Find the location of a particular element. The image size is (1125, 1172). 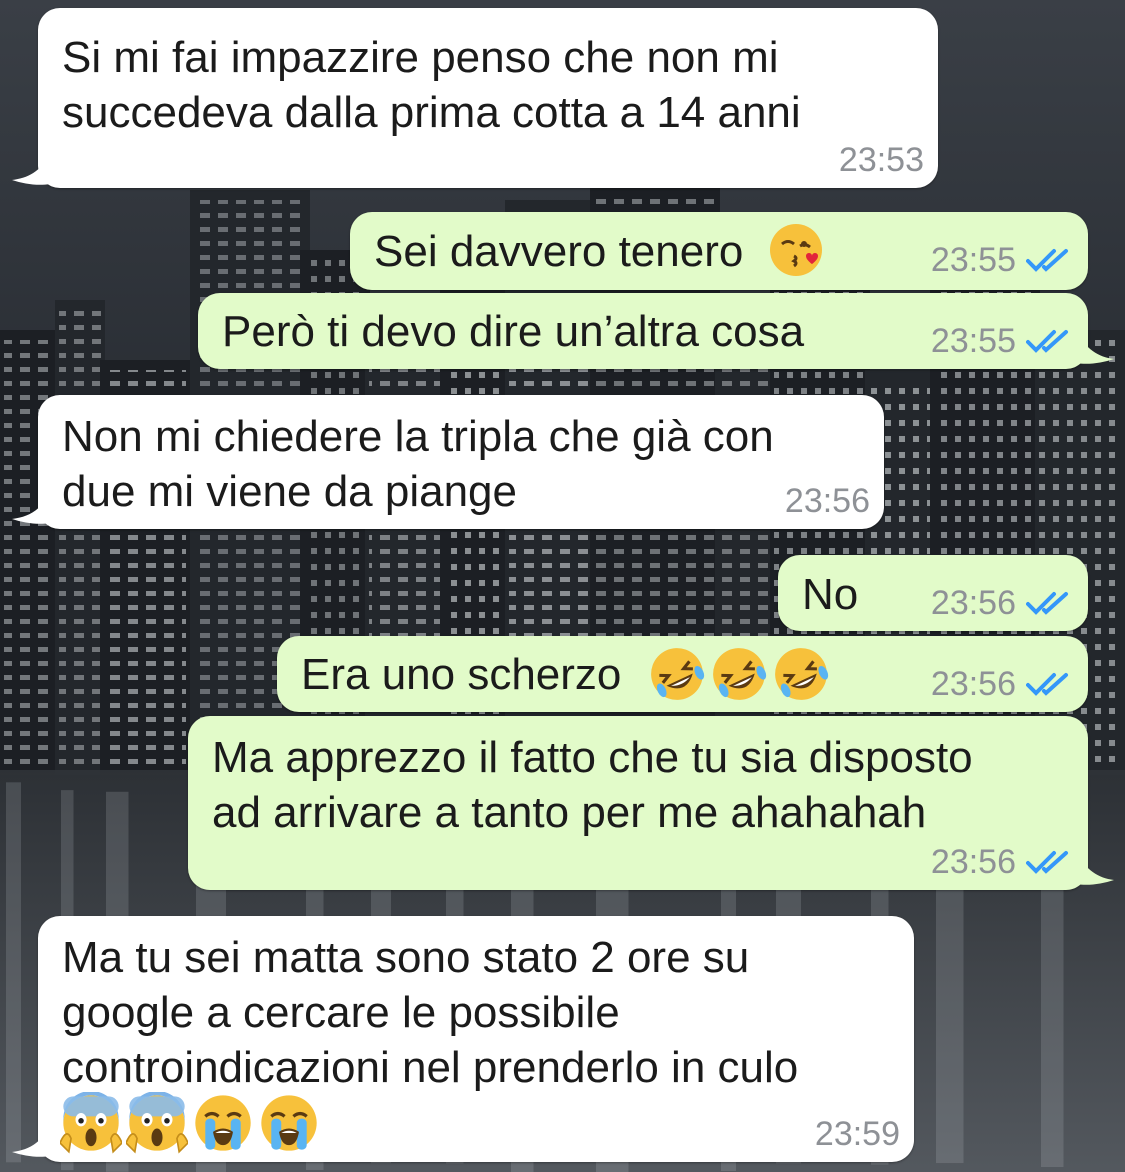

message-text-line: succedeva dalla prima cotta a 14 anni is located at coordinates (431, 112).